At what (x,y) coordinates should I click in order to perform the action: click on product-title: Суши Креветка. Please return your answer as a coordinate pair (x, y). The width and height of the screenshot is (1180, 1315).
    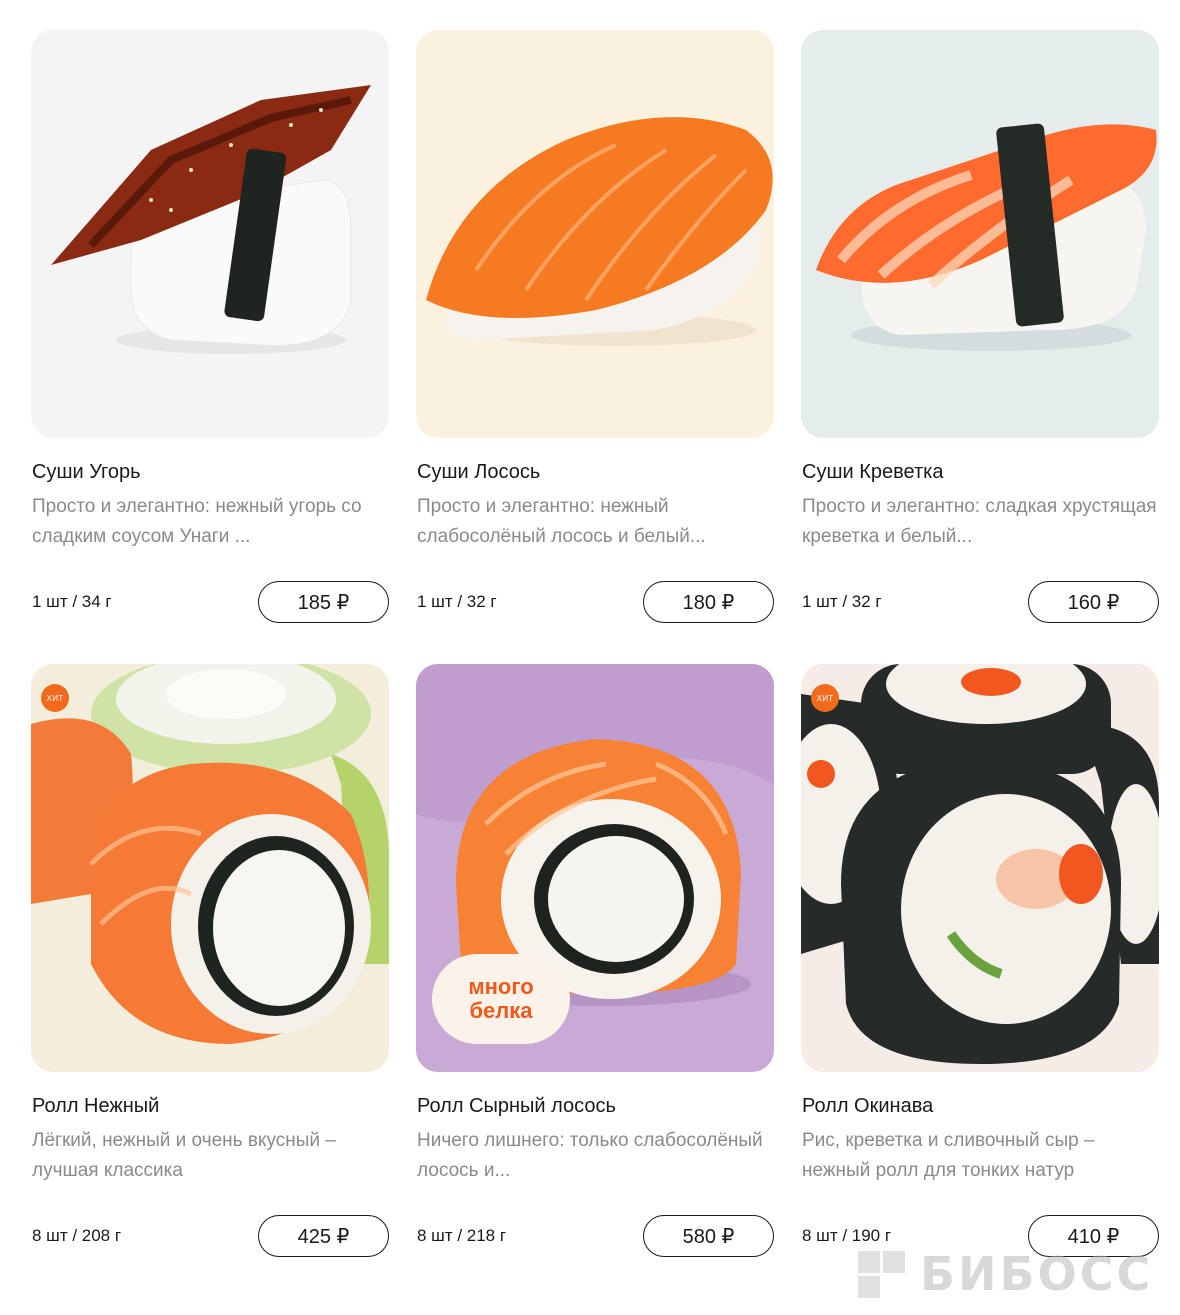
    Looking at the image, I should click on (872, 472).